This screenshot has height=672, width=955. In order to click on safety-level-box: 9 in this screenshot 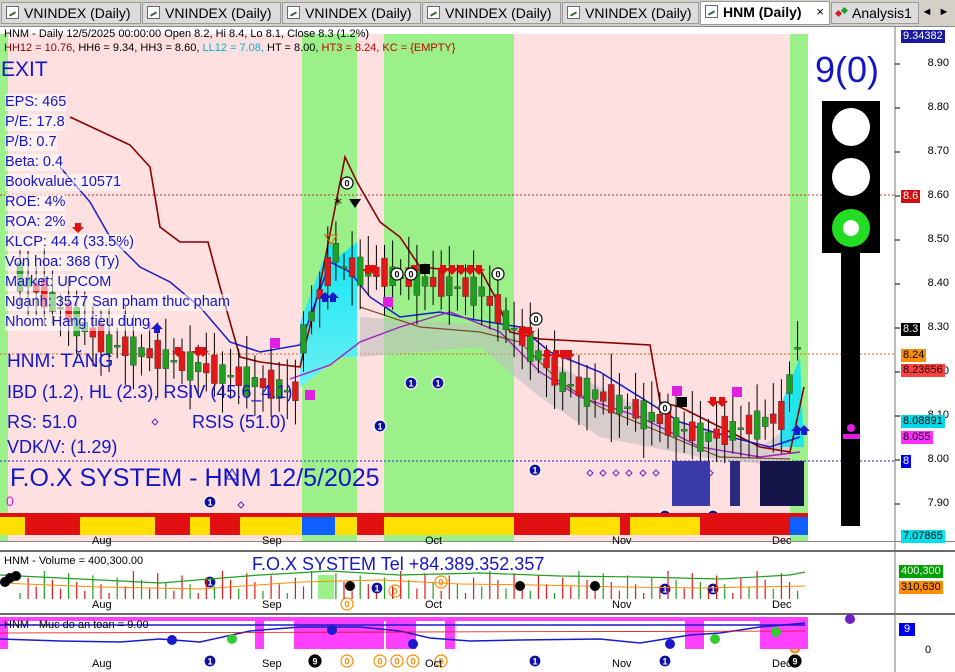, I will do `click(907, 629)`.